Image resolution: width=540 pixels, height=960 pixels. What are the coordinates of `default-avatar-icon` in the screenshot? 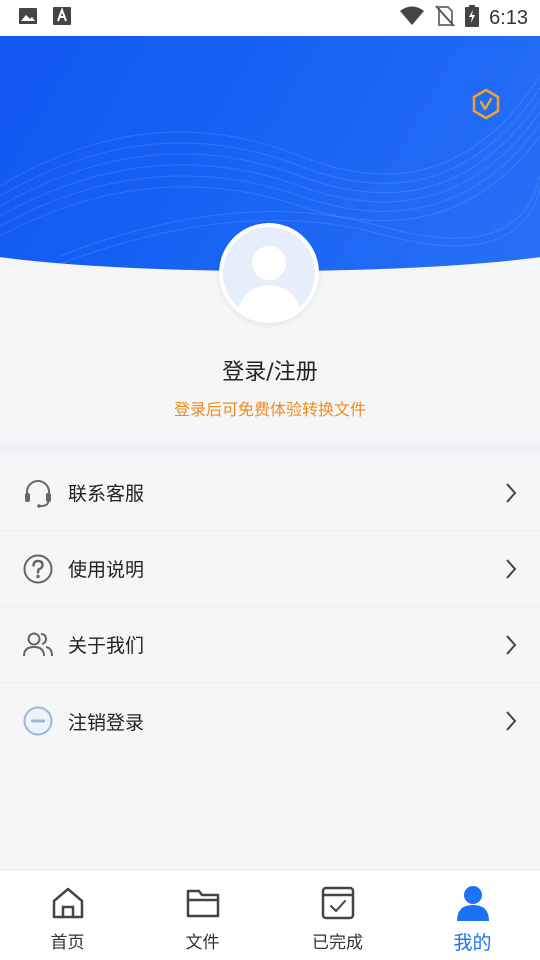 It's located at (269, 273).